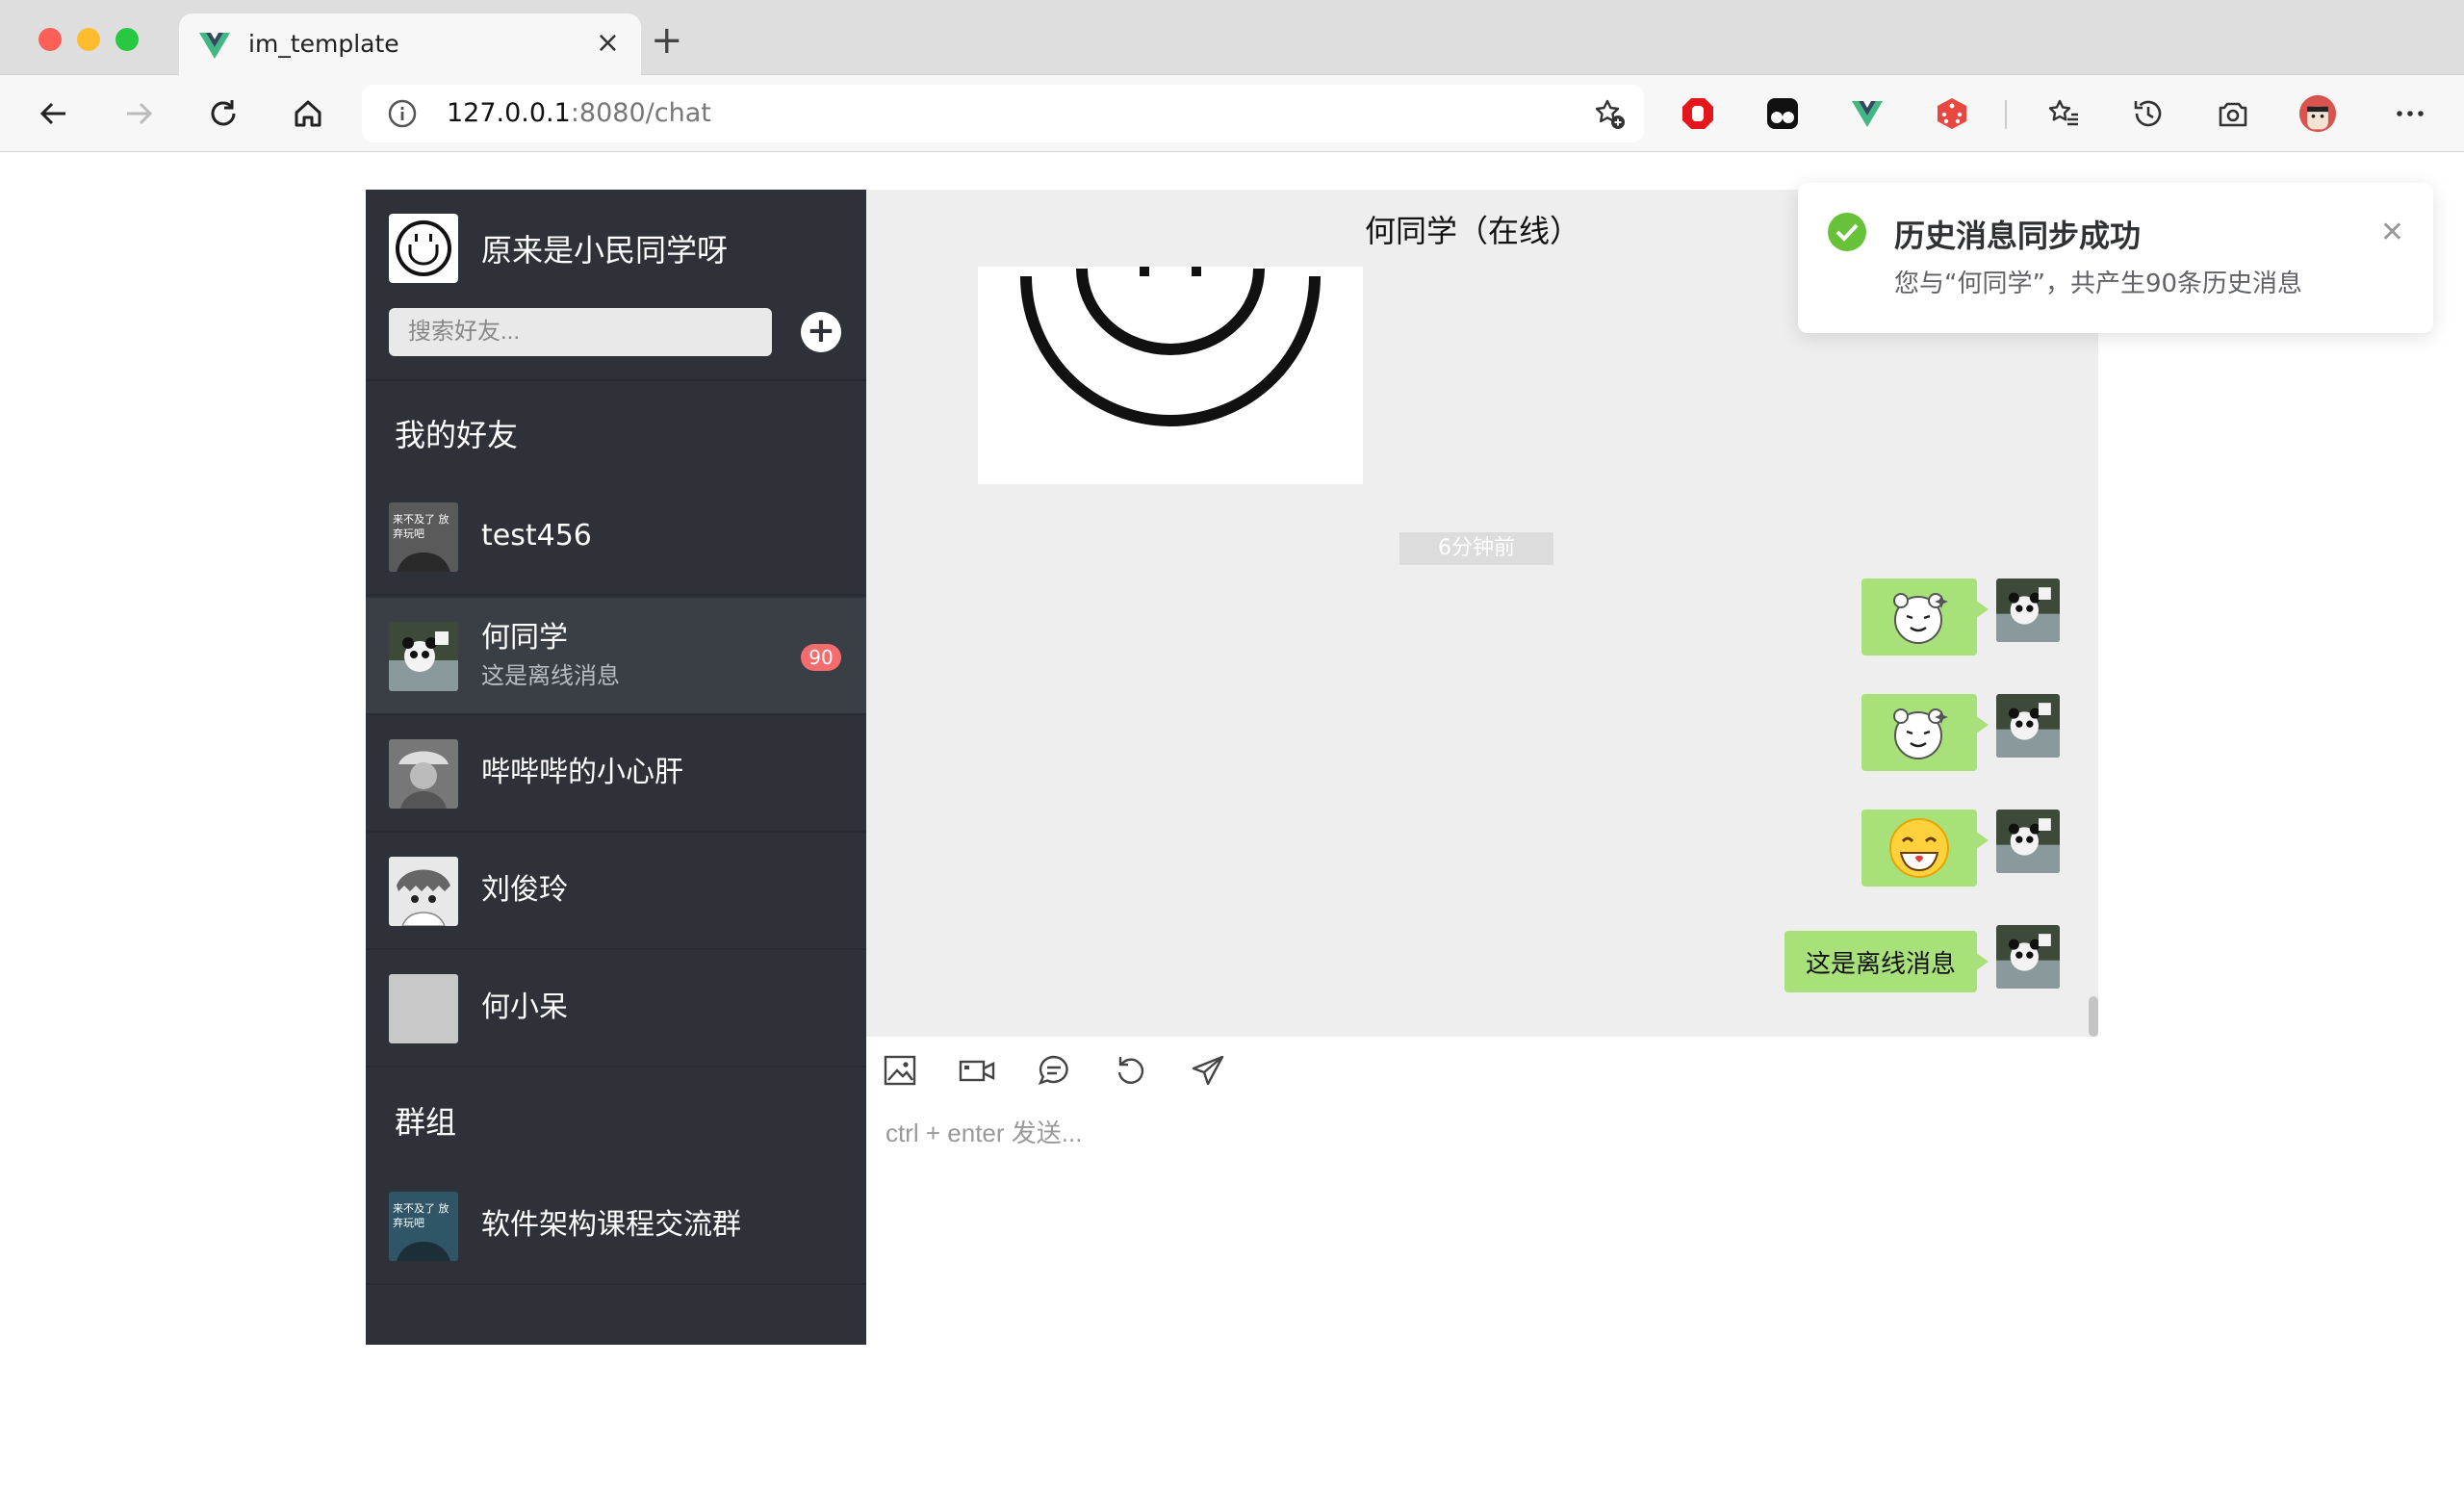 The width and height of the screenshot is (2464, 1492). I want to click on stop-hand-icon, so click(1697, 113).